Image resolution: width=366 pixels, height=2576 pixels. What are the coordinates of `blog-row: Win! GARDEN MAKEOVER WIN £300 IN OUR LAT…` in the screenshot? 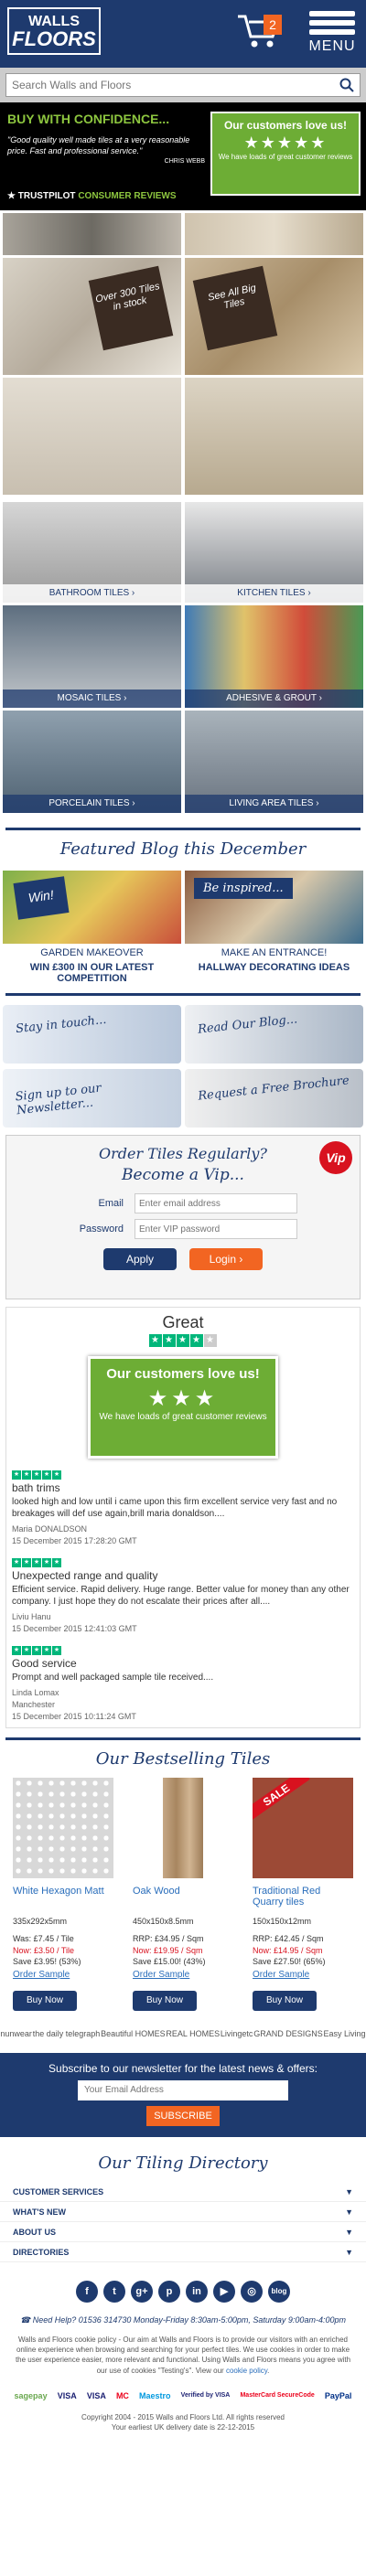 It's located at (183, 927).